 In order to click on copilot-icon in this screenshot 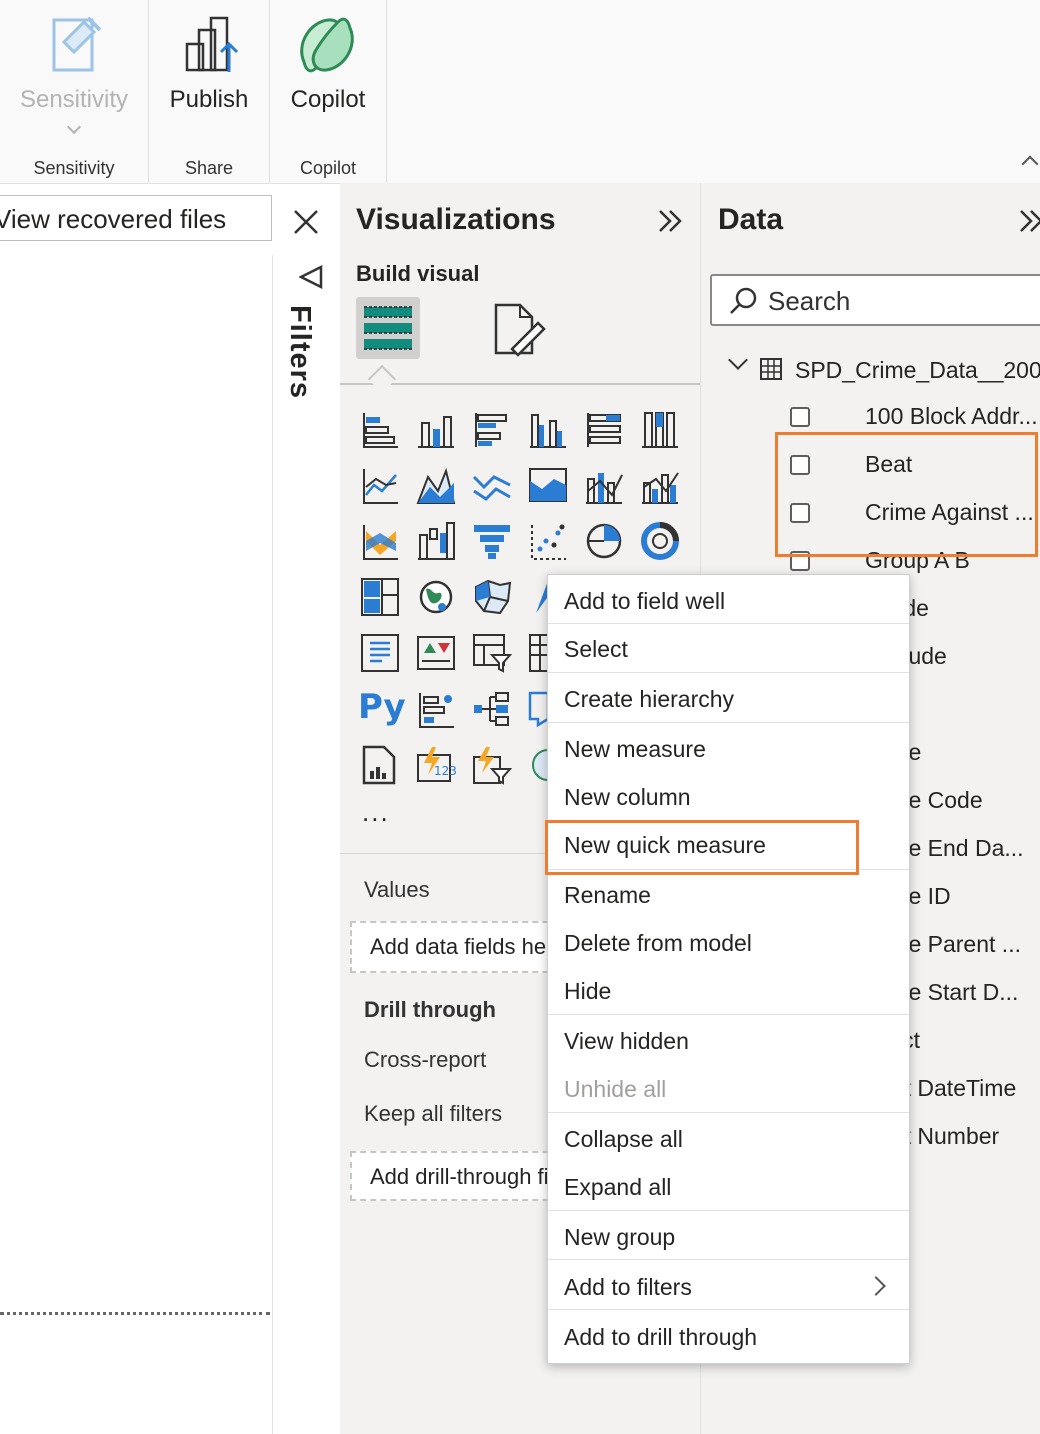, I will do `click(327, 45)`.